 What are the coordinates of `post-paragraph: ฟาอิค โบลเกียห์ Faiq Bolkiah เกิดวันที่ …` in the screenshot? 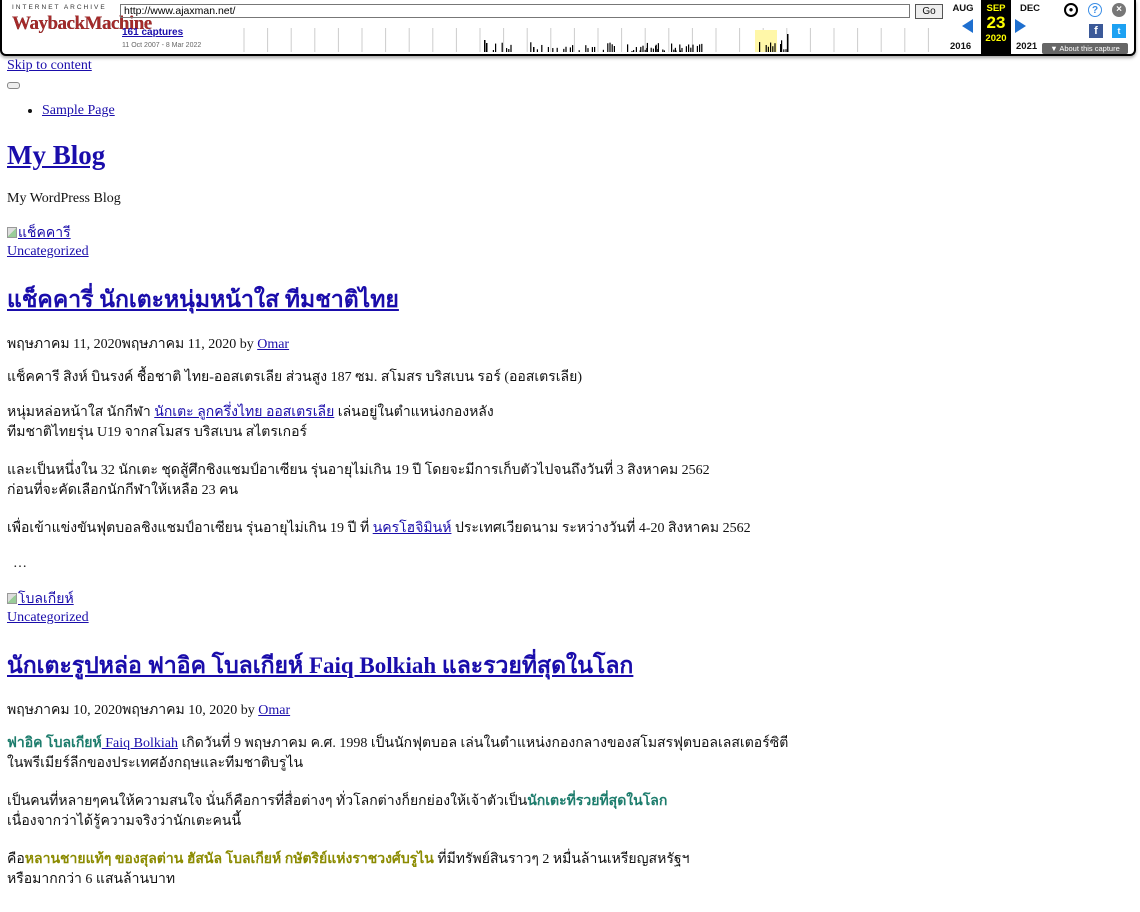 It's located at (397, 754).